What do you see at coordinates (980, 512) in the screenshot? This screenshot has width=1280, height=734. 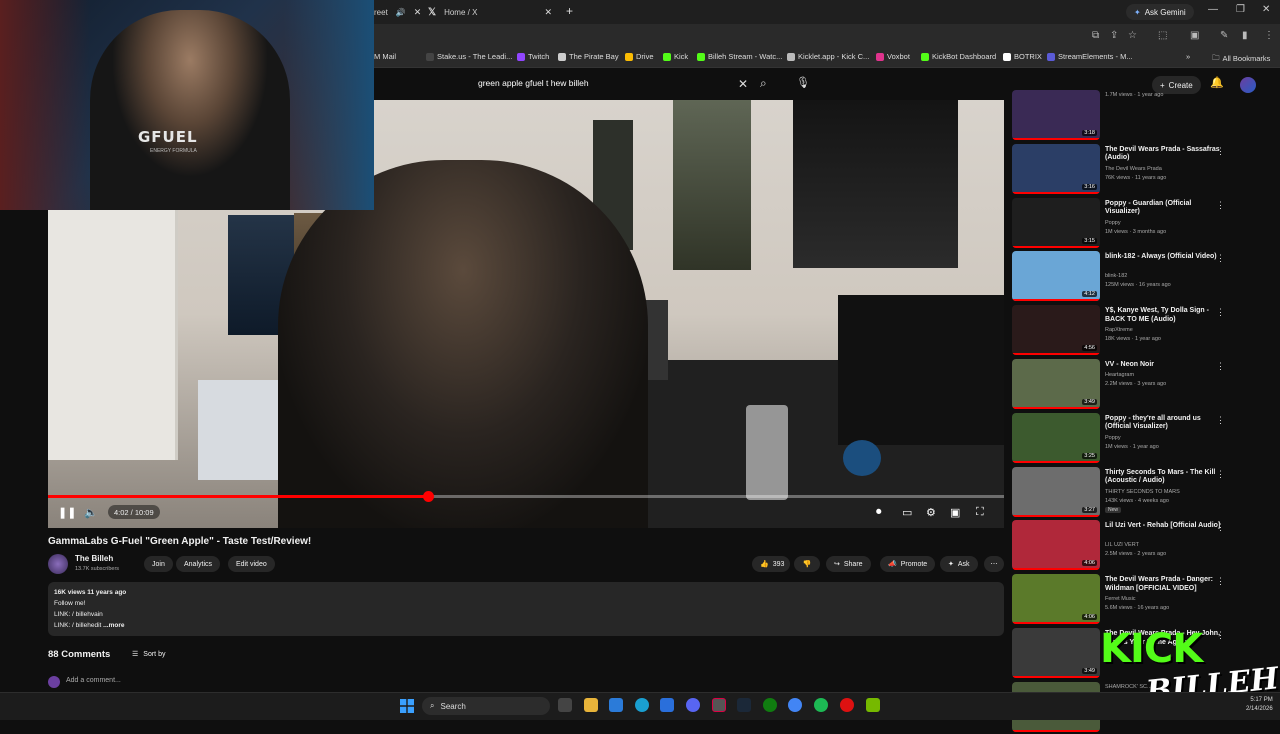 I see `fullscreen-icon: ⛶` at bounding box center [980, 512].